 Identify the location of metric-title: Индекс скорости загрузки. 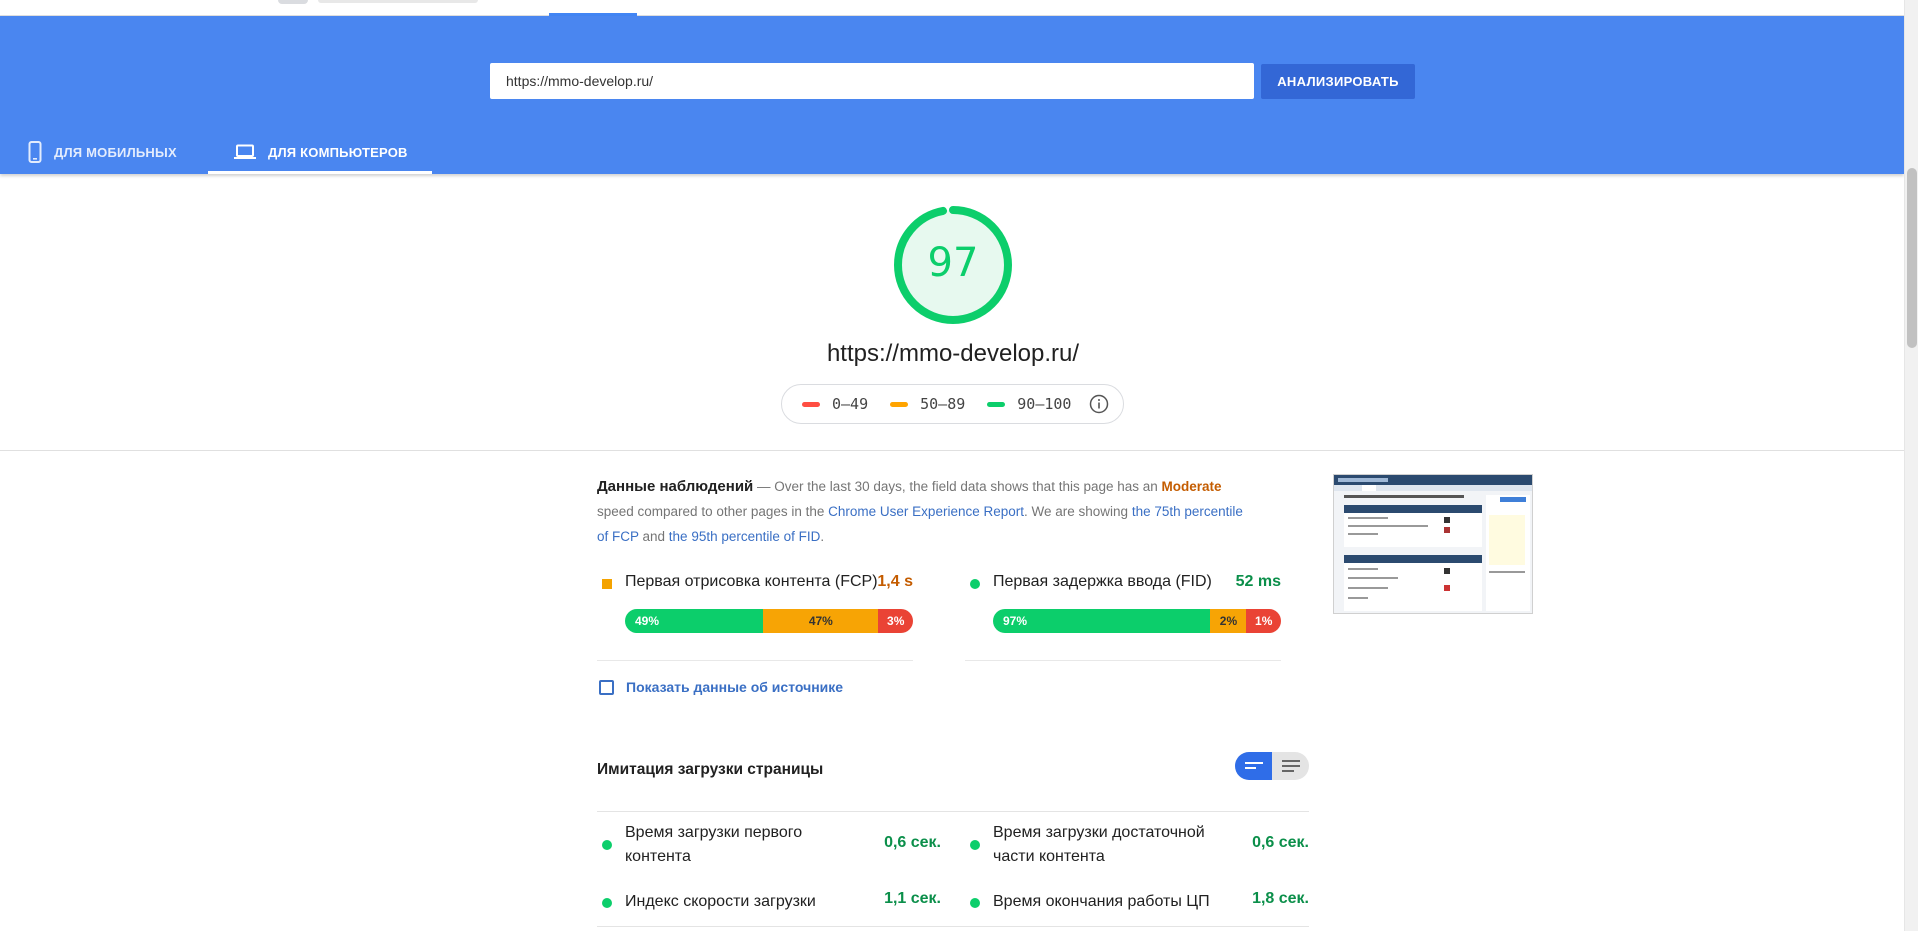
(720, 901).